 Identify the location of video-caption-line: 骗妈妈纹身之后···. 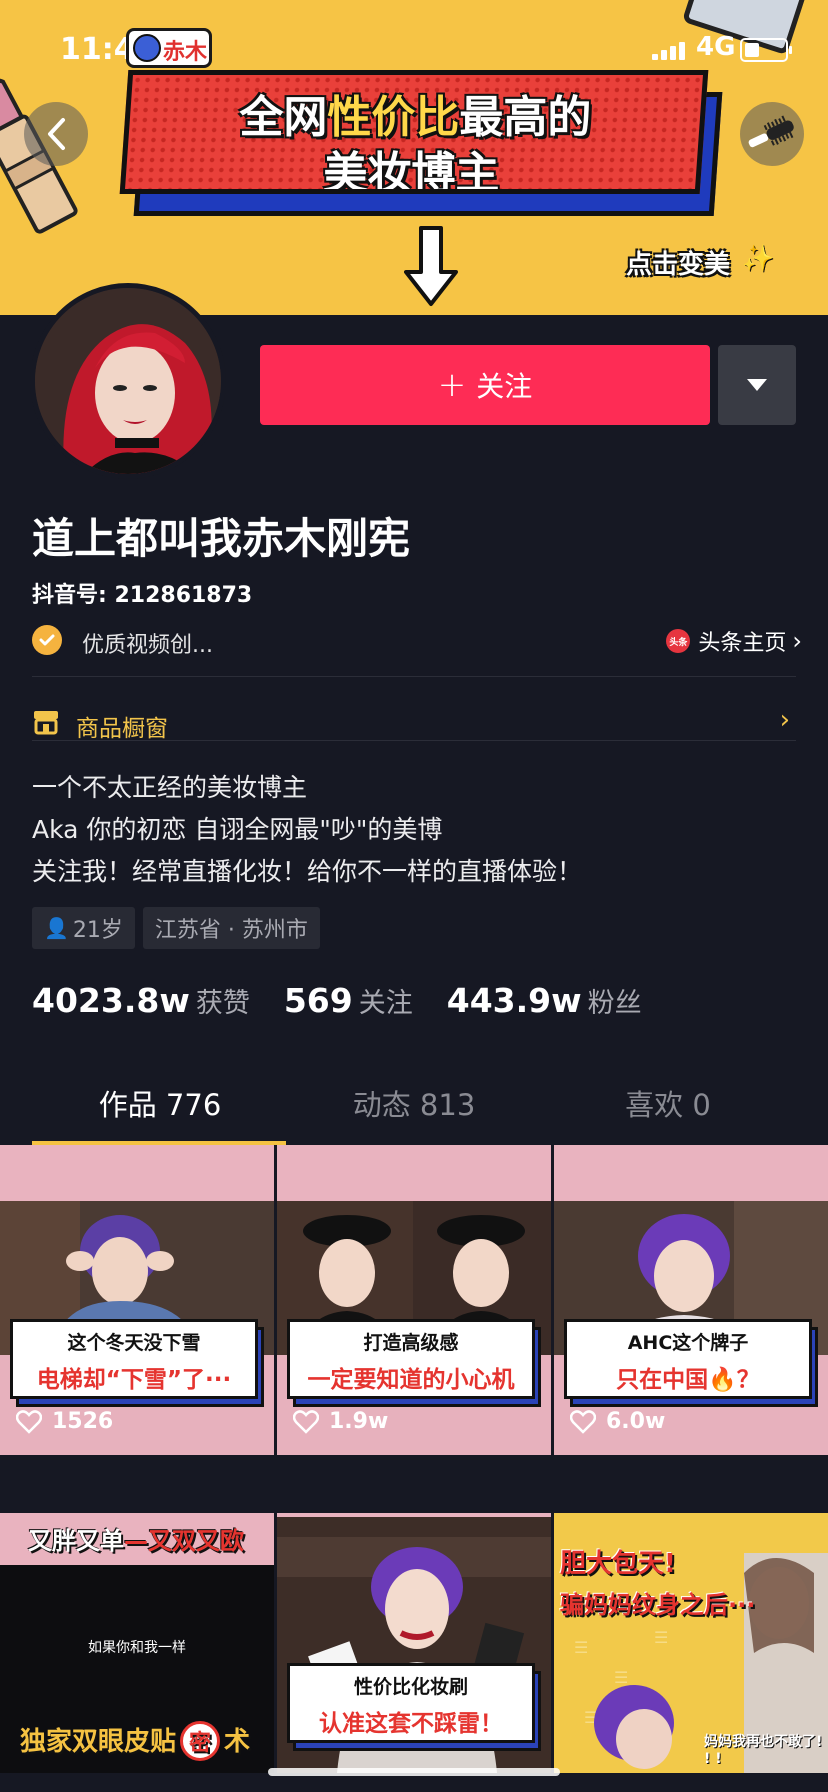
(658, 1605).